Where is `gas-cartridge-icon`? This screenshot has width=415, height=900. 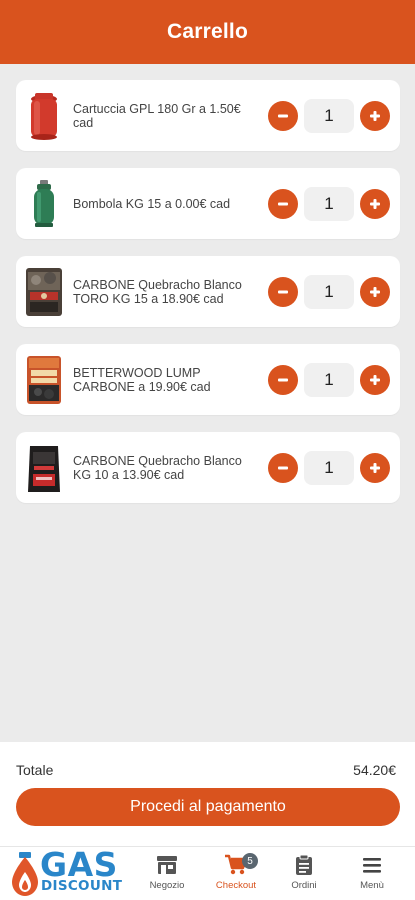 gas-cartridge-icon is located at coordinates (44, 116).